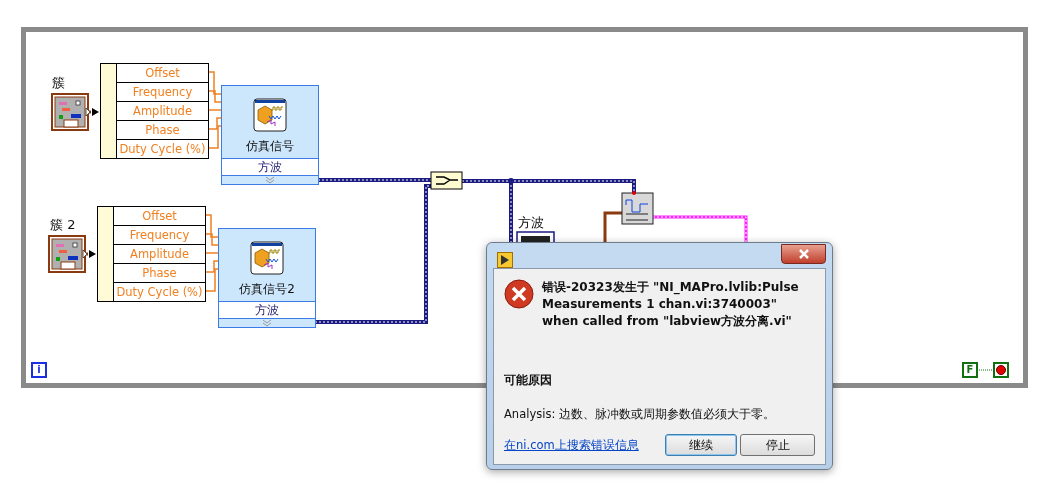  What do you see at coordinates (701, 445) in the screenshot?
I see `dialog-button: 继续` at bounding box center [701, 445].